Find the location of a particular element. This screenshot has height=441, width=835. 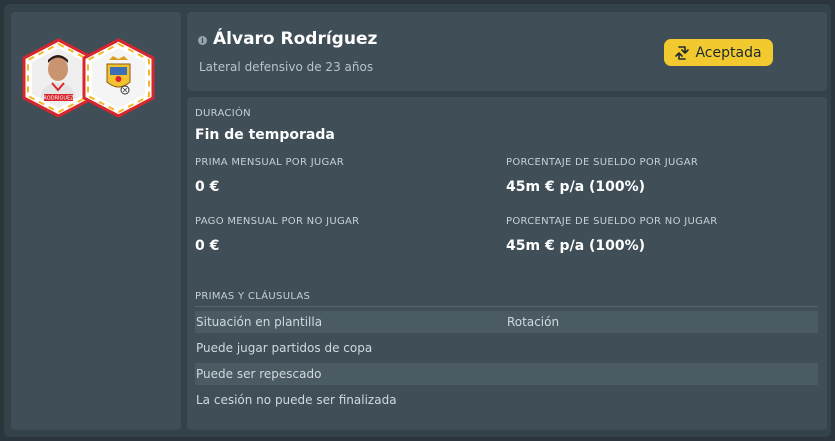

monthly-noplay-label: PAGO MENSUAL POR NO JUGAR is located at coordinates (277, 221).